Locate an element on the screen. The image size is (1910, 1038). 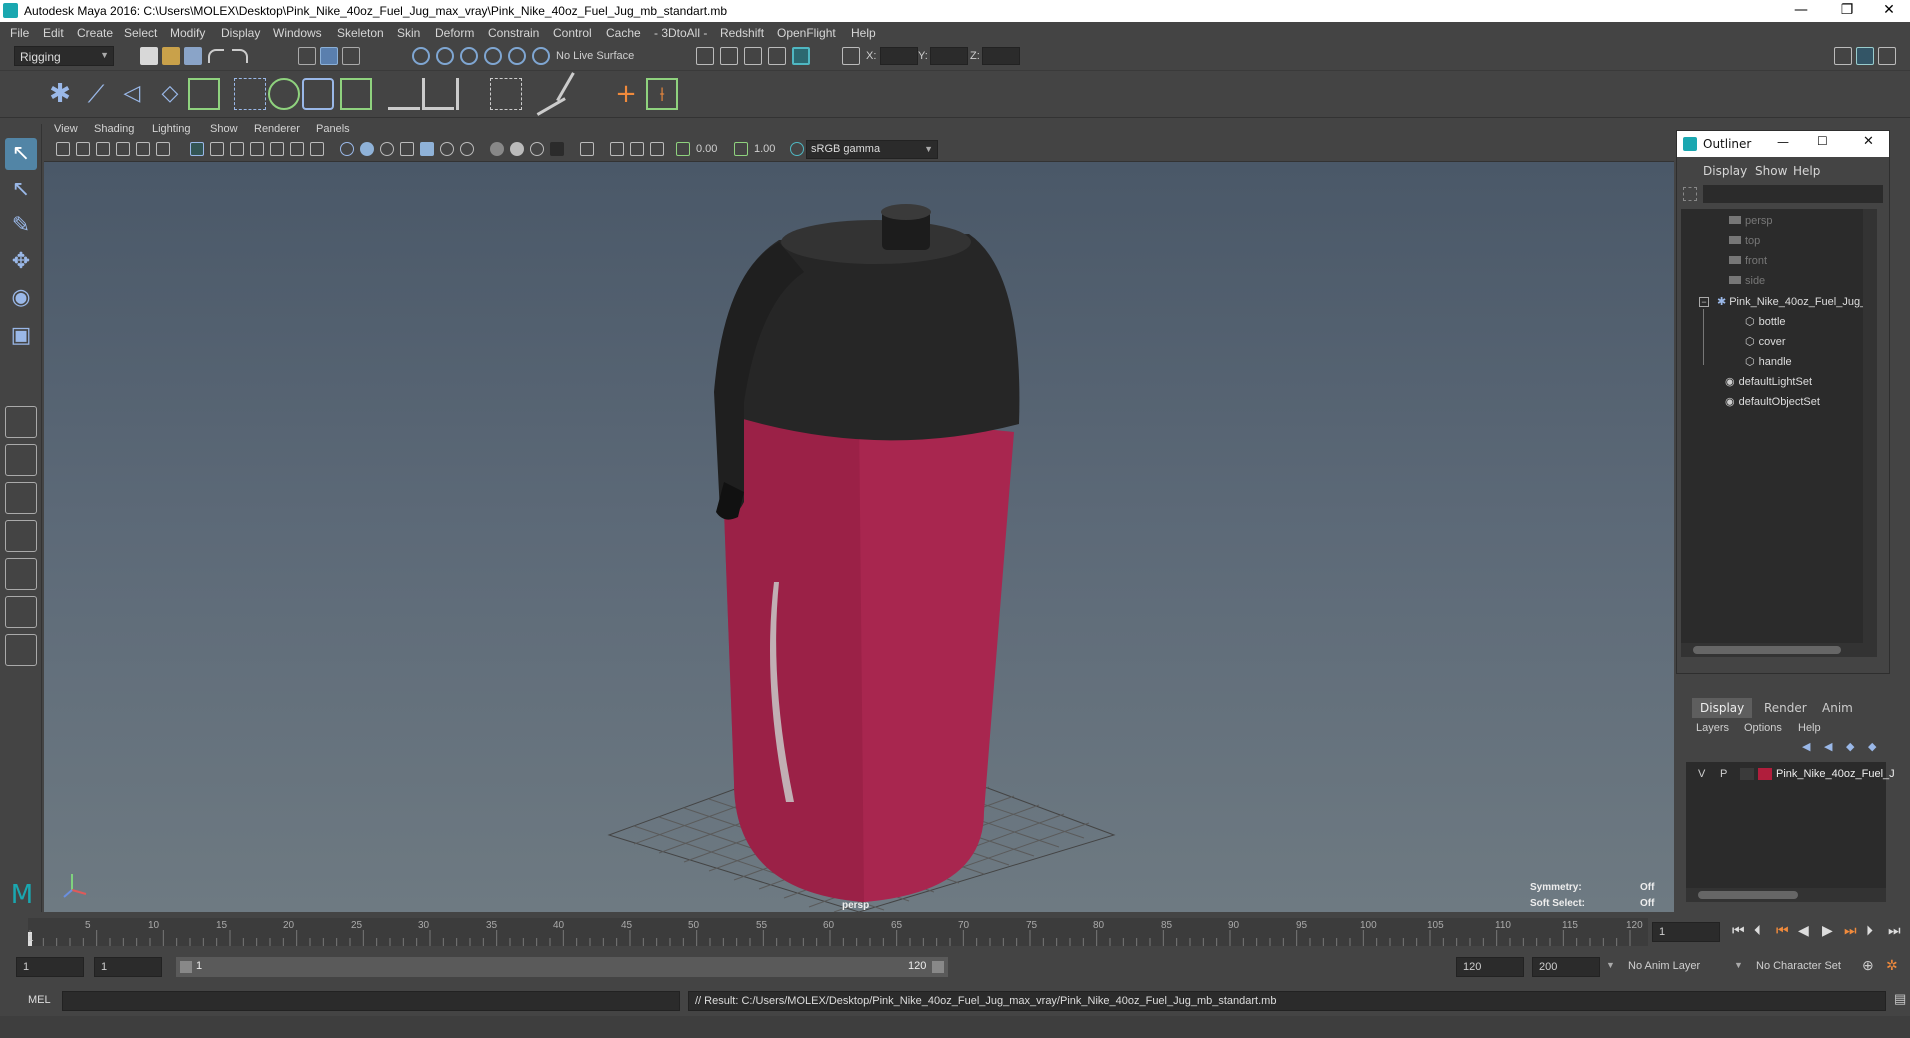
menu-create: Create is located at coordinates (95, 33).